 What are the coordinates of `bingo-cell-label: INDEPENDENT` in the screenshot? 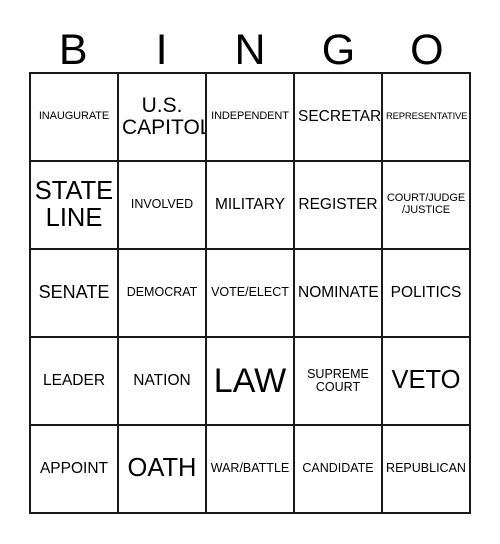 It's located at (250, 116).